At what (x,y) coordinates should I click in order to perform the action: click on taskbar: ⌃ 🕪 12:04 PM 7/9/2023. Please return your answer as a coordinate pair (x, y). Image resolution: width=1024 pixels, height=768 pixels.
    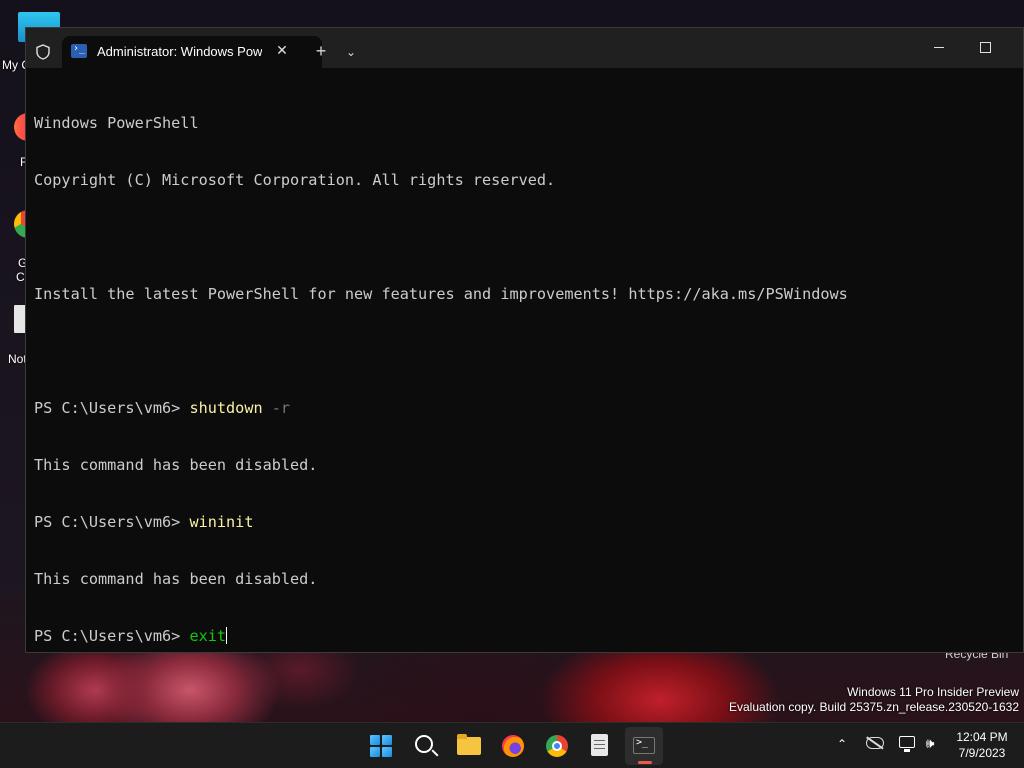
    Looking at the image, I should click on (512, 745).